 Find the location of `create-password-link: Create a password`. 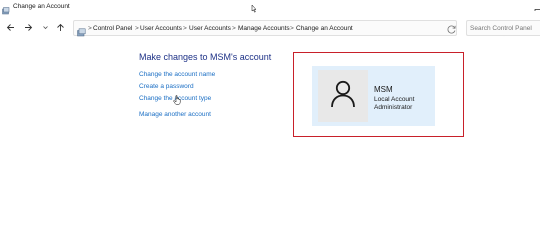

create-password-link: Create a password is located at coordinates (166, 86).